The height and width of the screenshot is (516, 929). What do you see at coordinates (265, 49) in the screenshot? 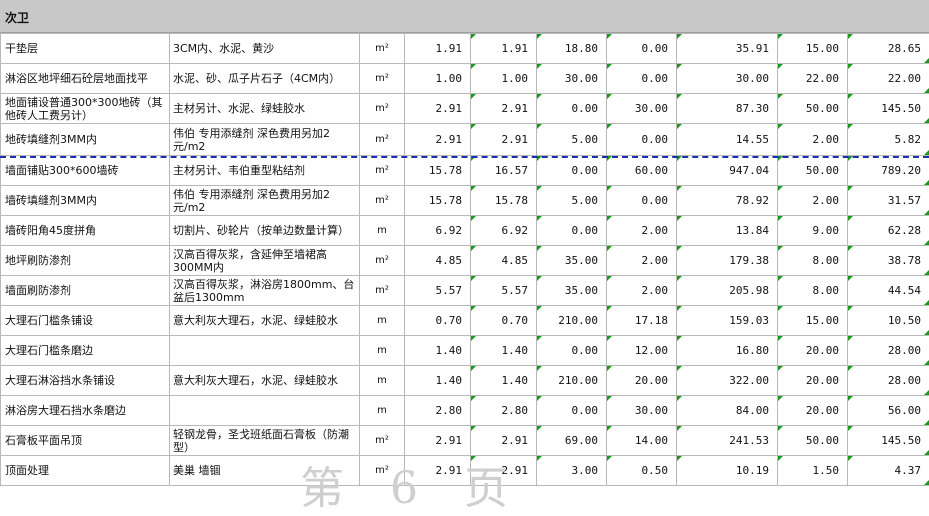
I see `item-material-cell: 3CM内、水泥、黄沙` at bounding box center [265, 49].